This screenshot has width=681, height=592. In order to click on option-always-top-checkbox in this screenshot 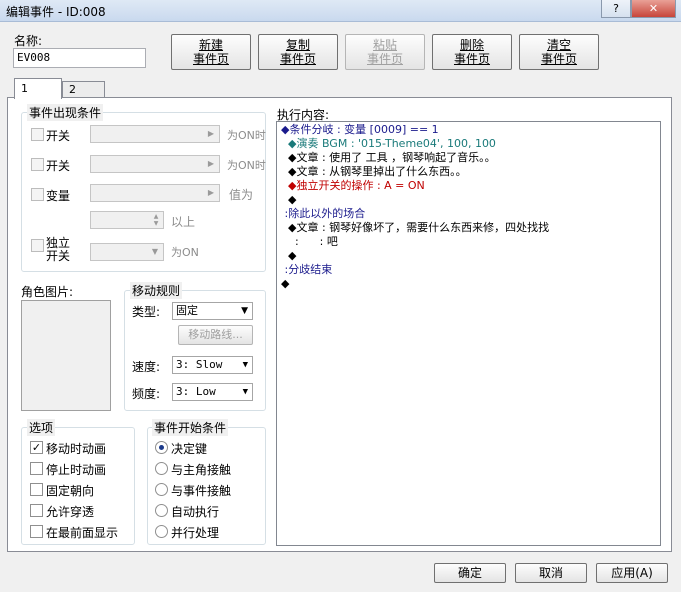, I will do `click(36, 531)`.